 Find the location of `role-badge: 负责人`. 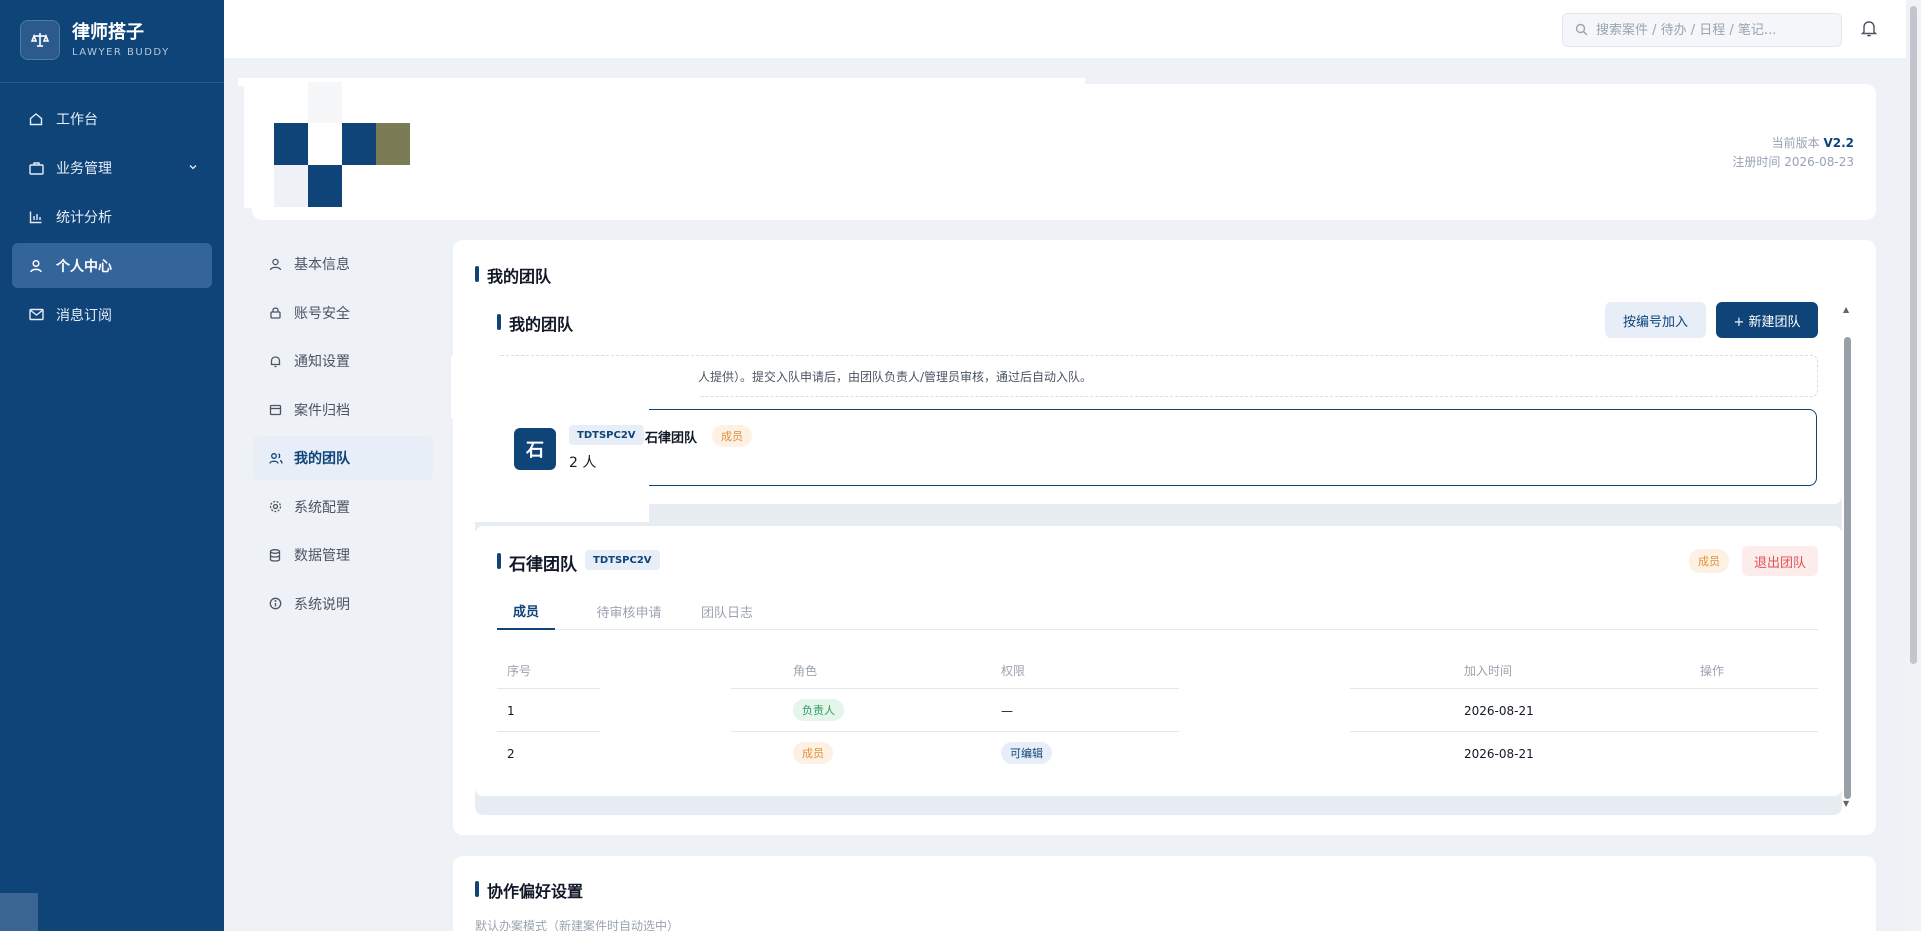

role-badge: 负责人 is located at coordinates (818, 710).